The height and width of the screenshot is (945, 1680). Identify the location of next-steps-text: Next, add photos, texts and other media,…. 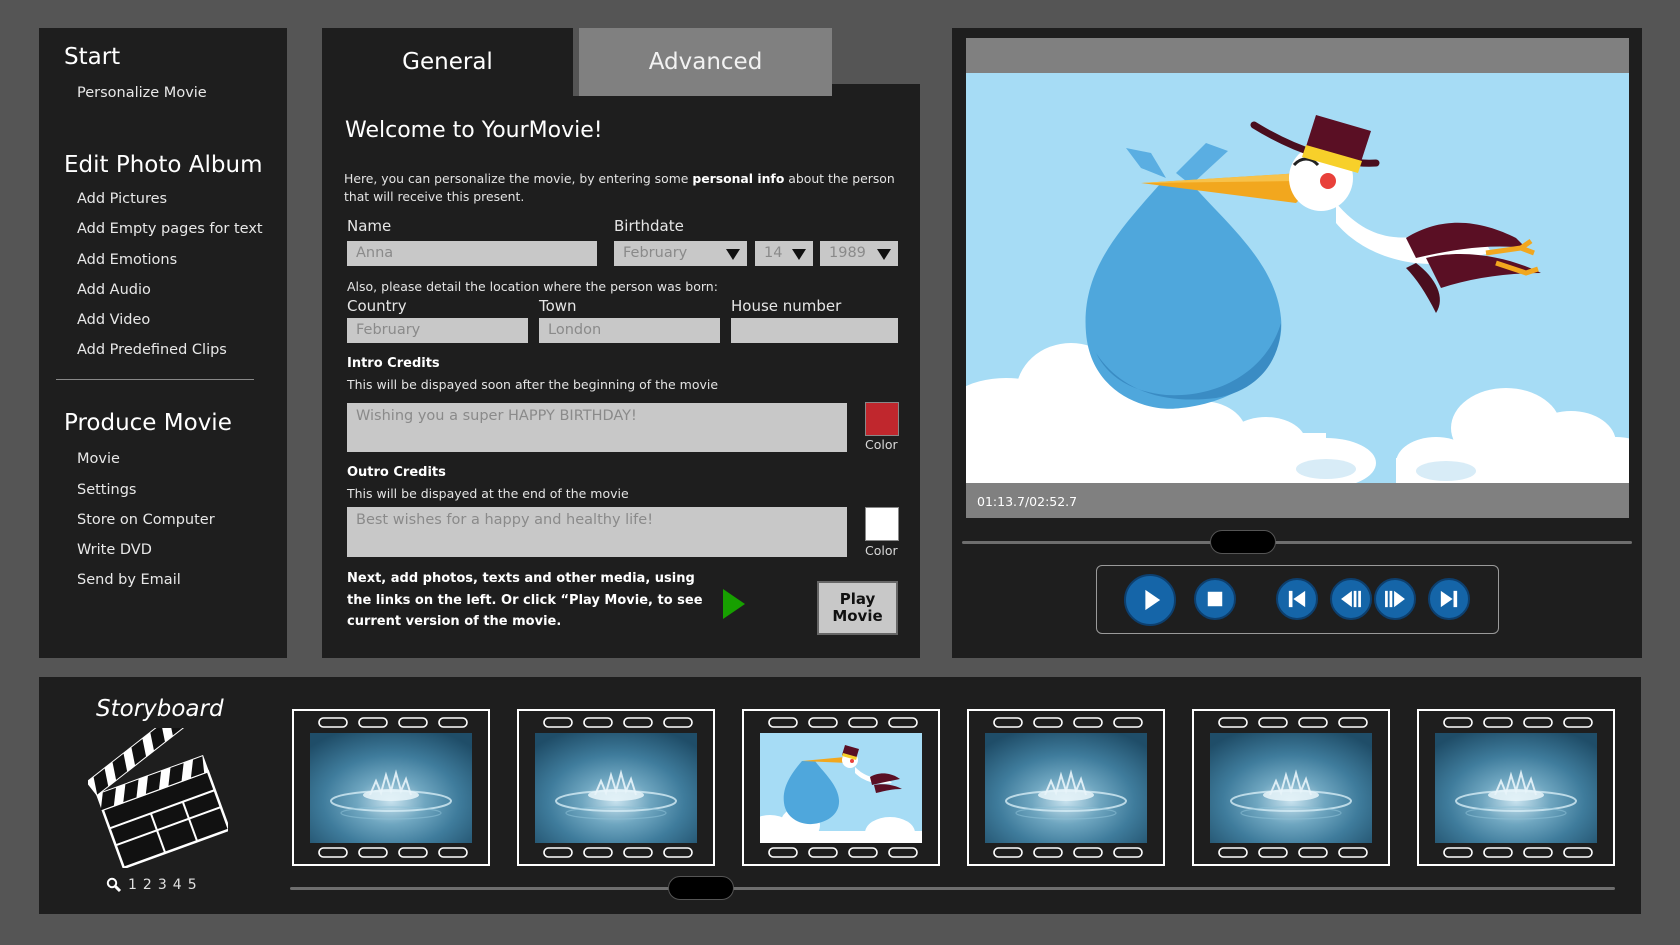
(525, 600).